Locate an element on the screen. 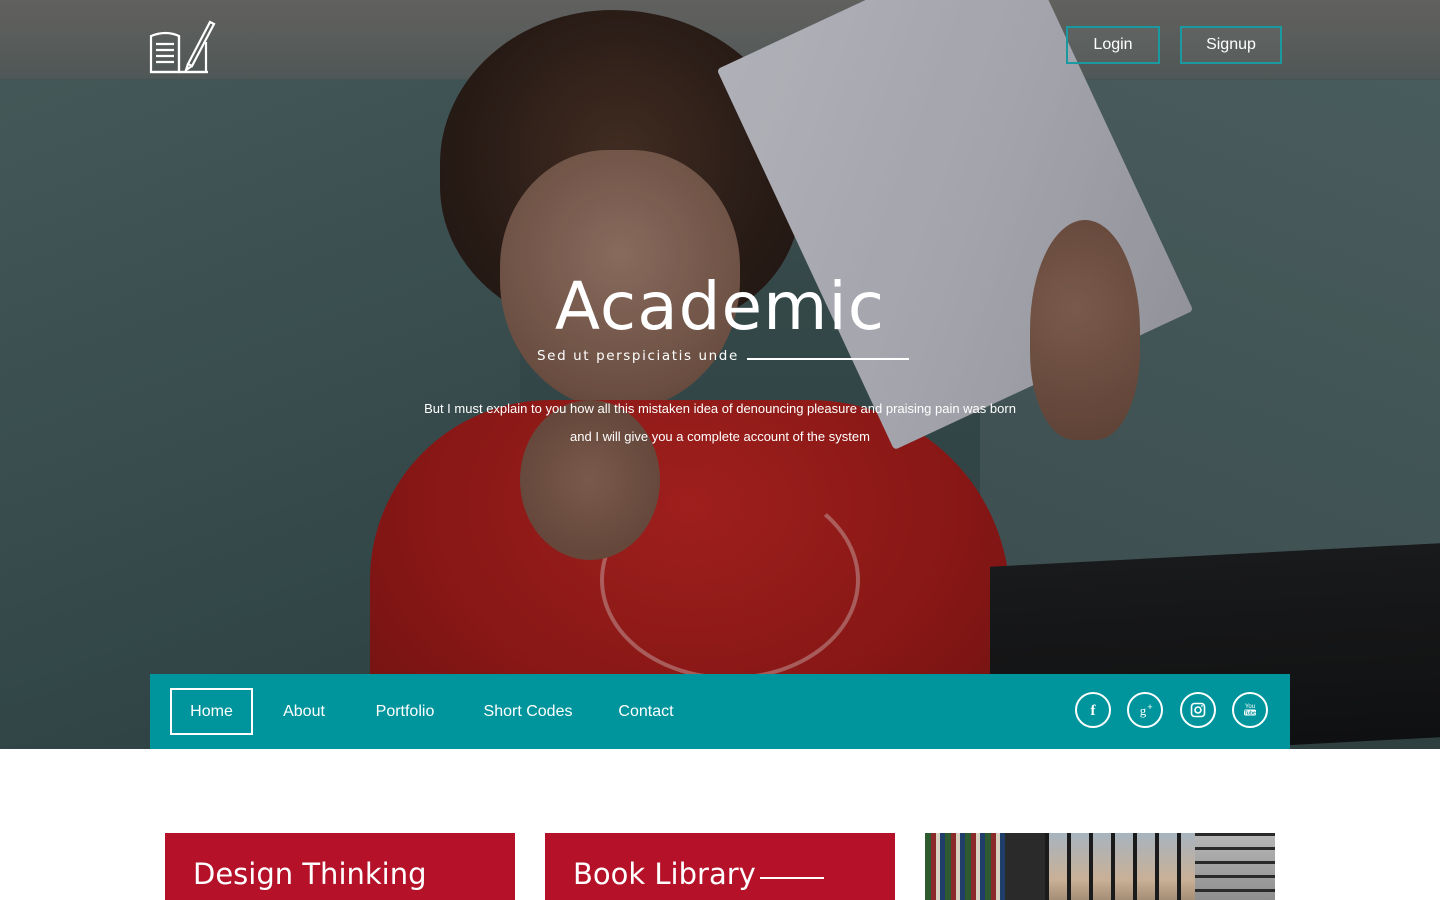  hero-subtitle-row: Sed ut perspiciatis unde is located at coordinates (723, 356).